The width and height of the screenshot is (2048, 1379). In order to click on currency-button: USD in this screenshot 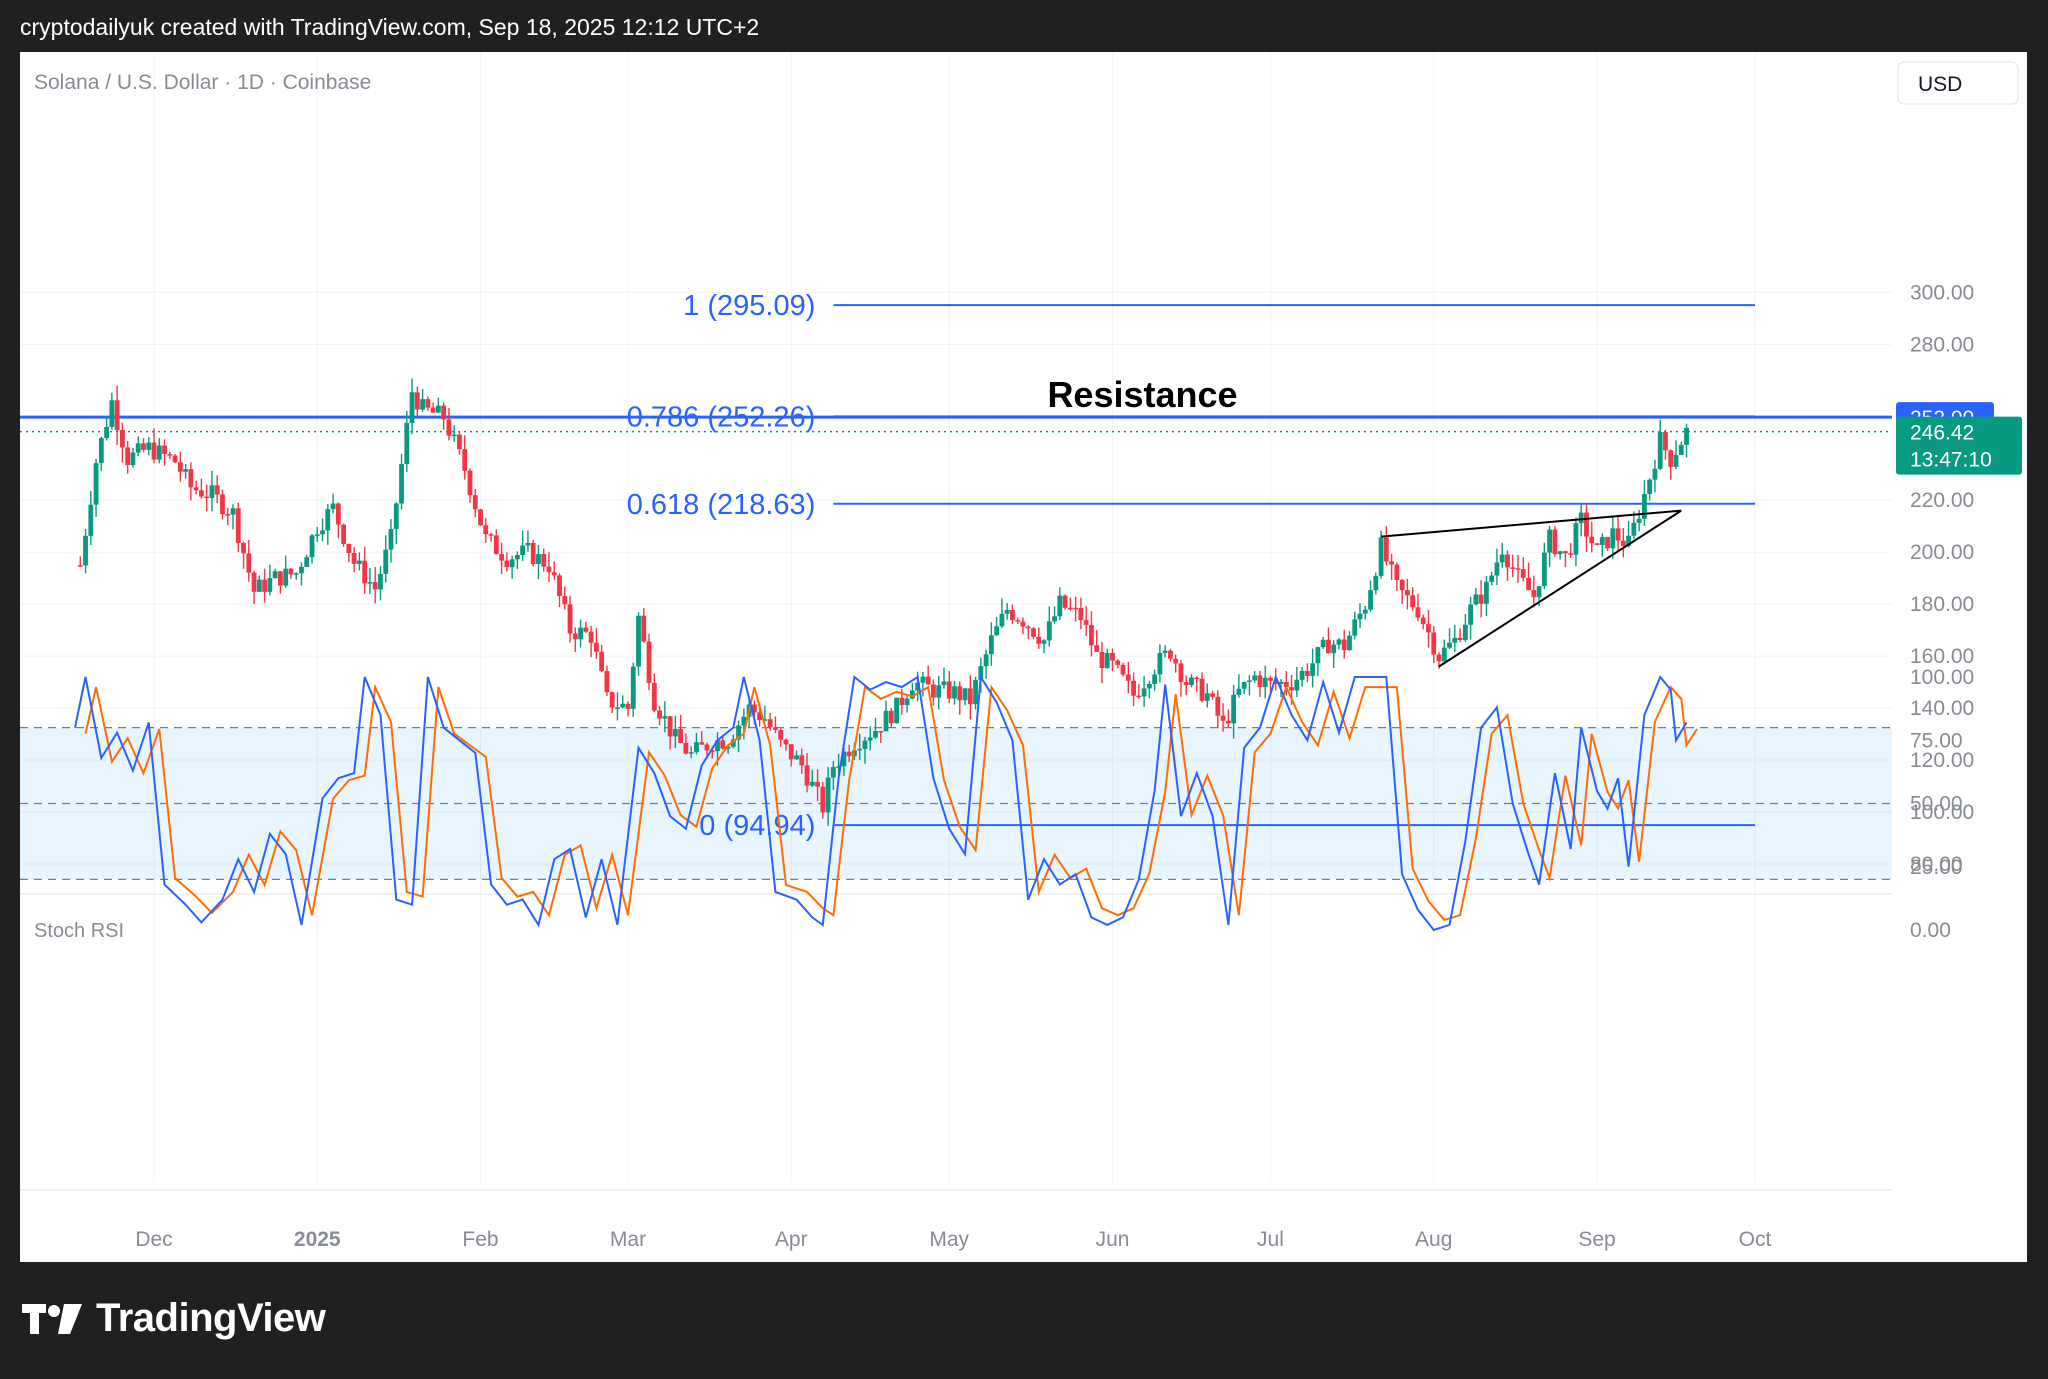, I will do `click(1958, 83)`.